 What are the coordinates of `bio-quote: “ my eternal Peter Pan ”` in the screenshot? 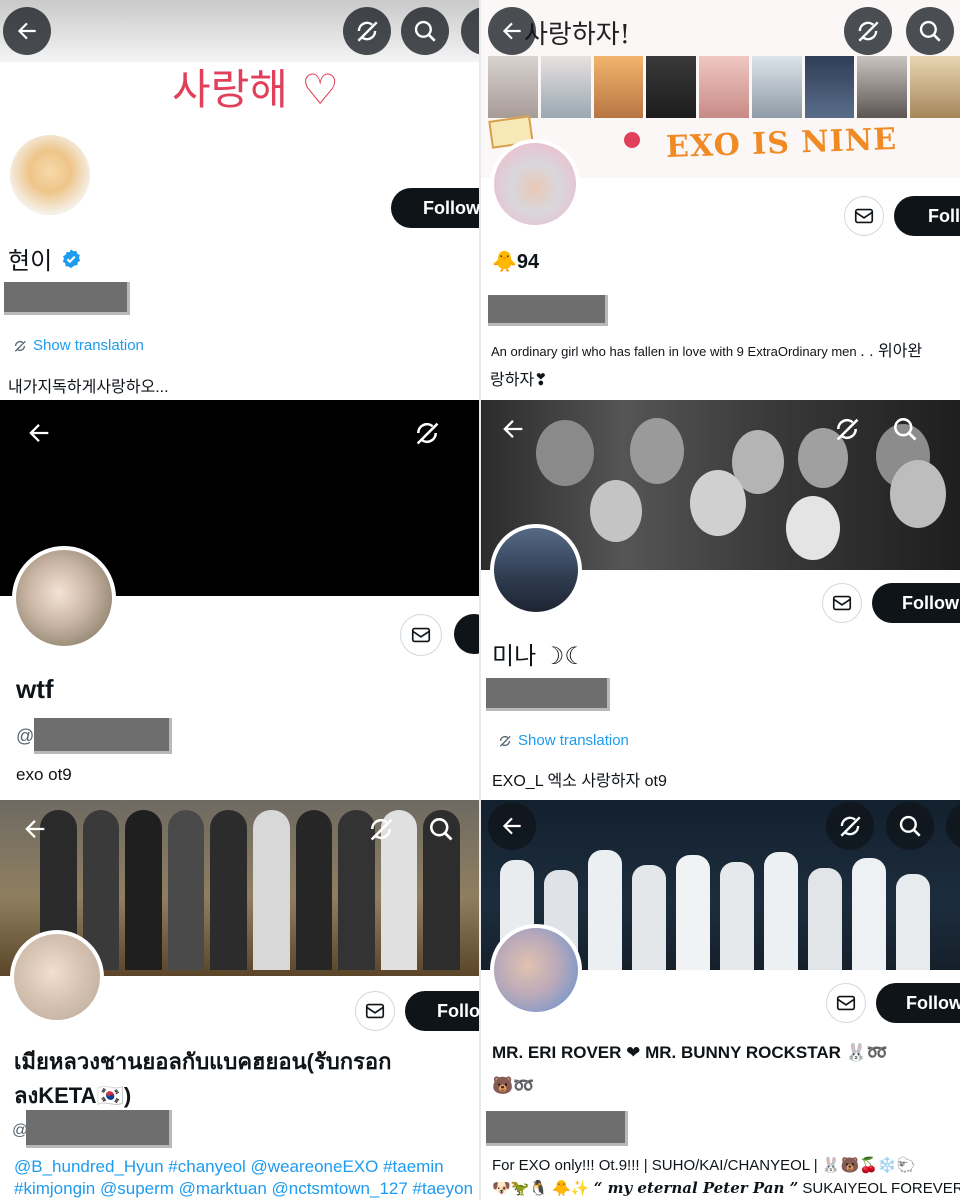 It's located at (696, 1188).